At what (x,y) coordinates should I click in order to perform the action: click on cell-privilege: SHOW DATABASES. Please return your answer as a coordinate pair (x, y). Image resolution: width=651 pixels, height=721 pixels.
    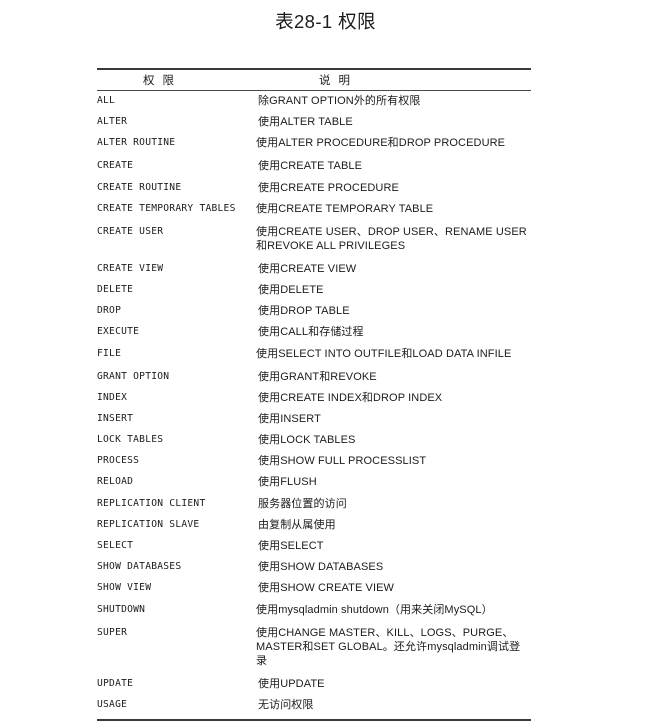
    Looking at the image, I should click on (139, 567).